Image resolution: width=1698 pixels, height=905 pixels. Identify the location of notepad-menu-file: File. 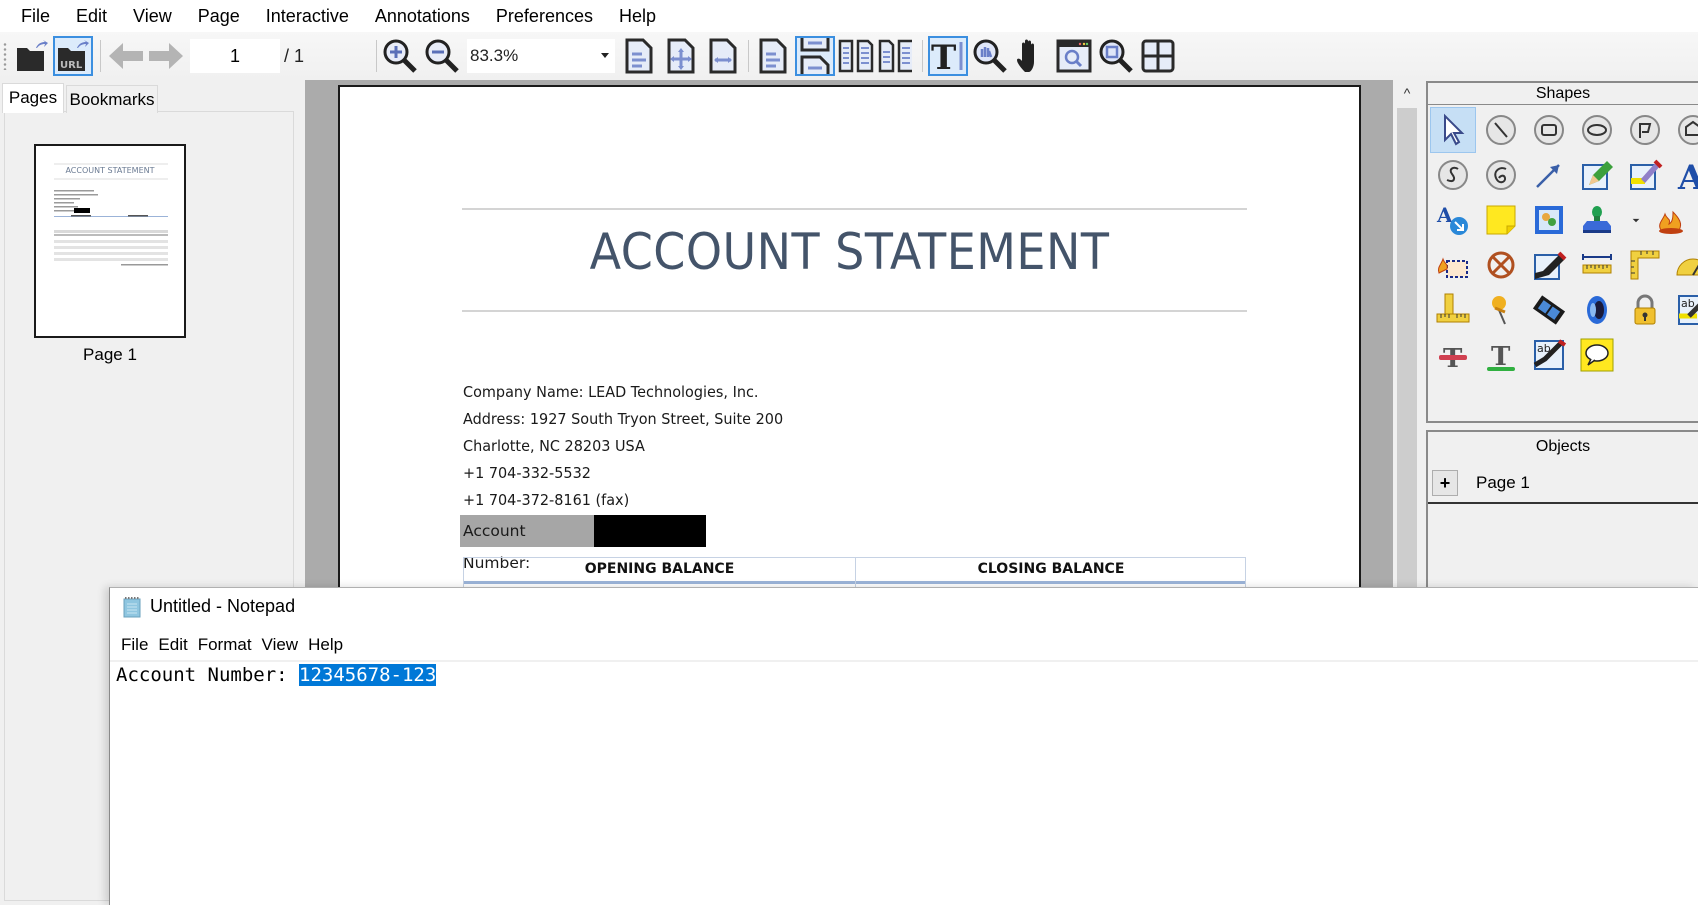
(134, 645).